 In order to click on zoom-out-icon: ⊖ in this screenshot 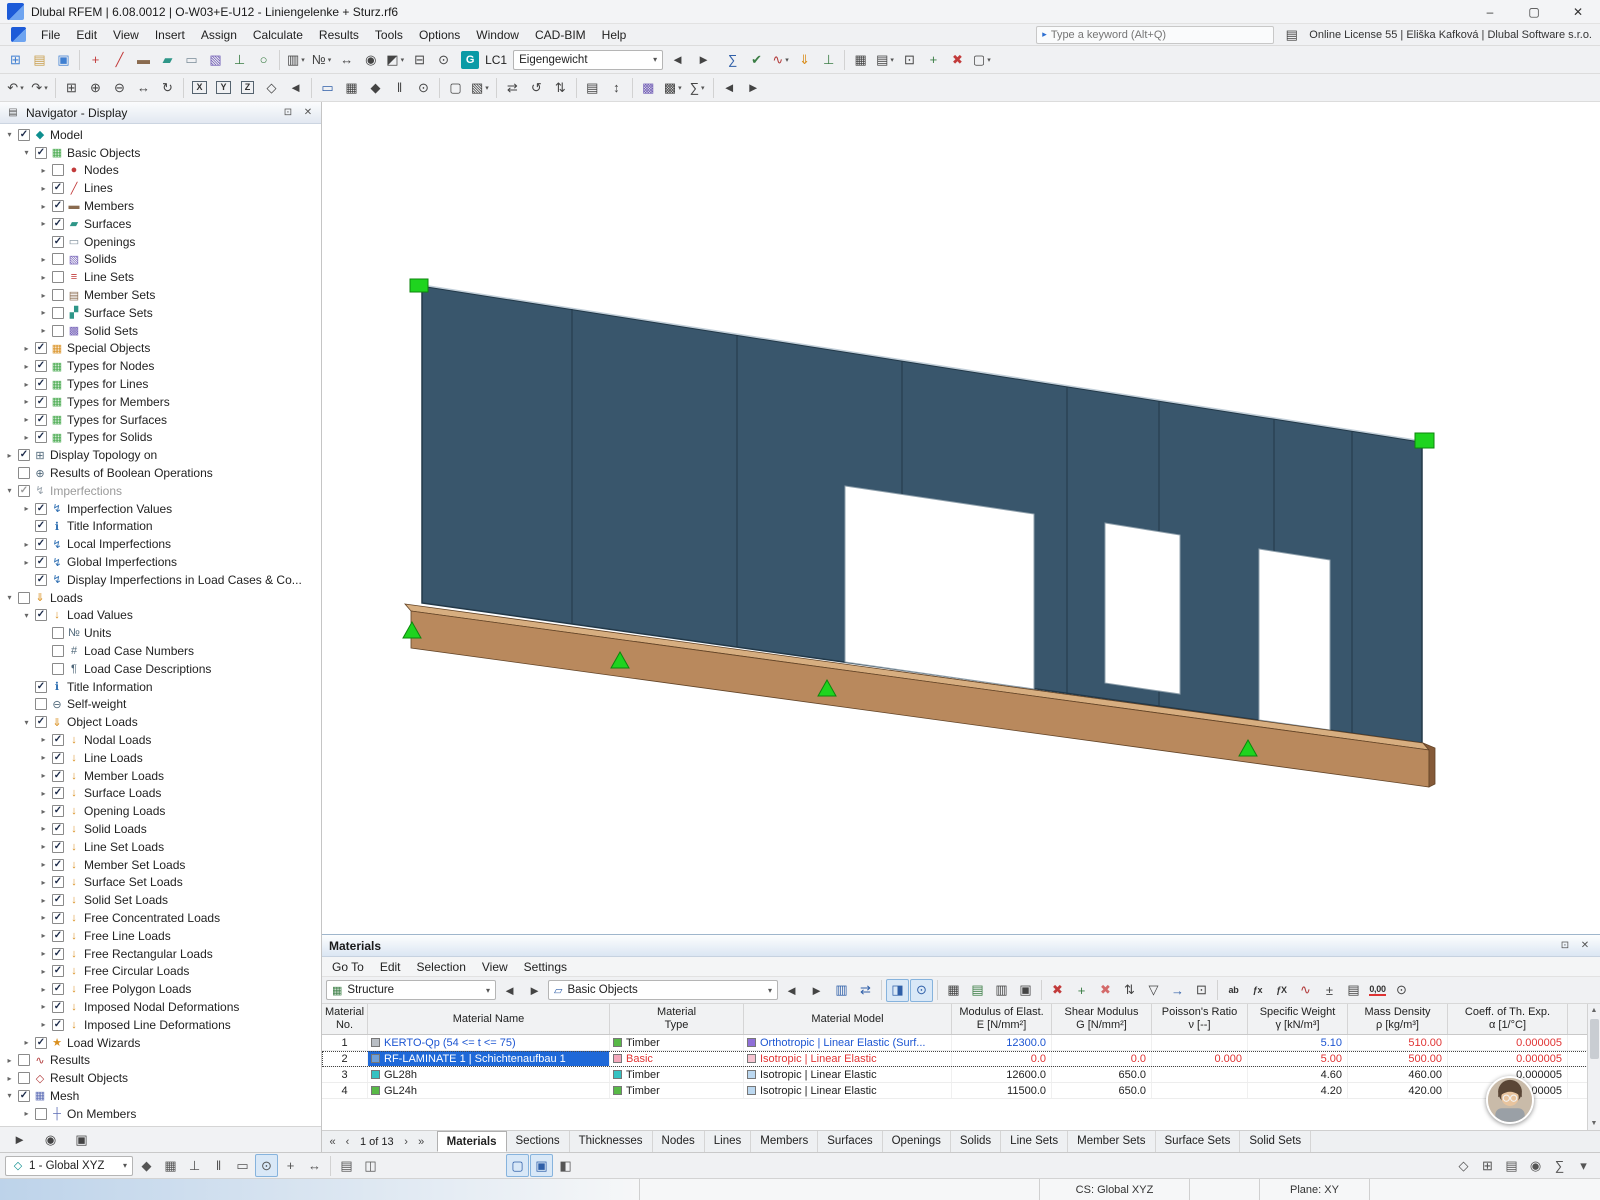, I will do `click(119, 87)`.